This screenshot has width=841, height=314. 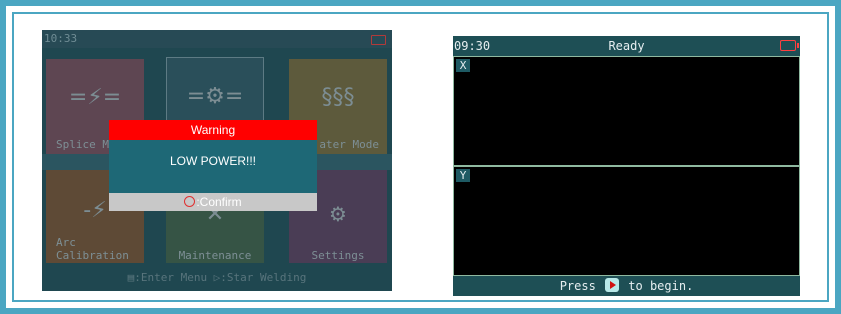 What do you see at coordinates (612, 285) in the screenshot?
I see `play-icon` at bounding box center [612, 285].